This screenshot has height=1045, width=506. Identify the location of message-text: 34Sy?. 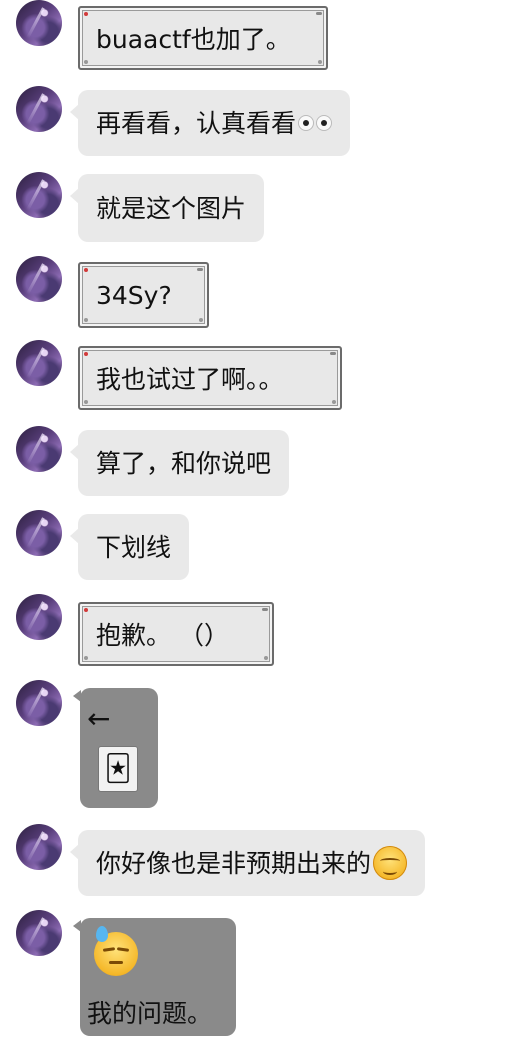
(134, 295).